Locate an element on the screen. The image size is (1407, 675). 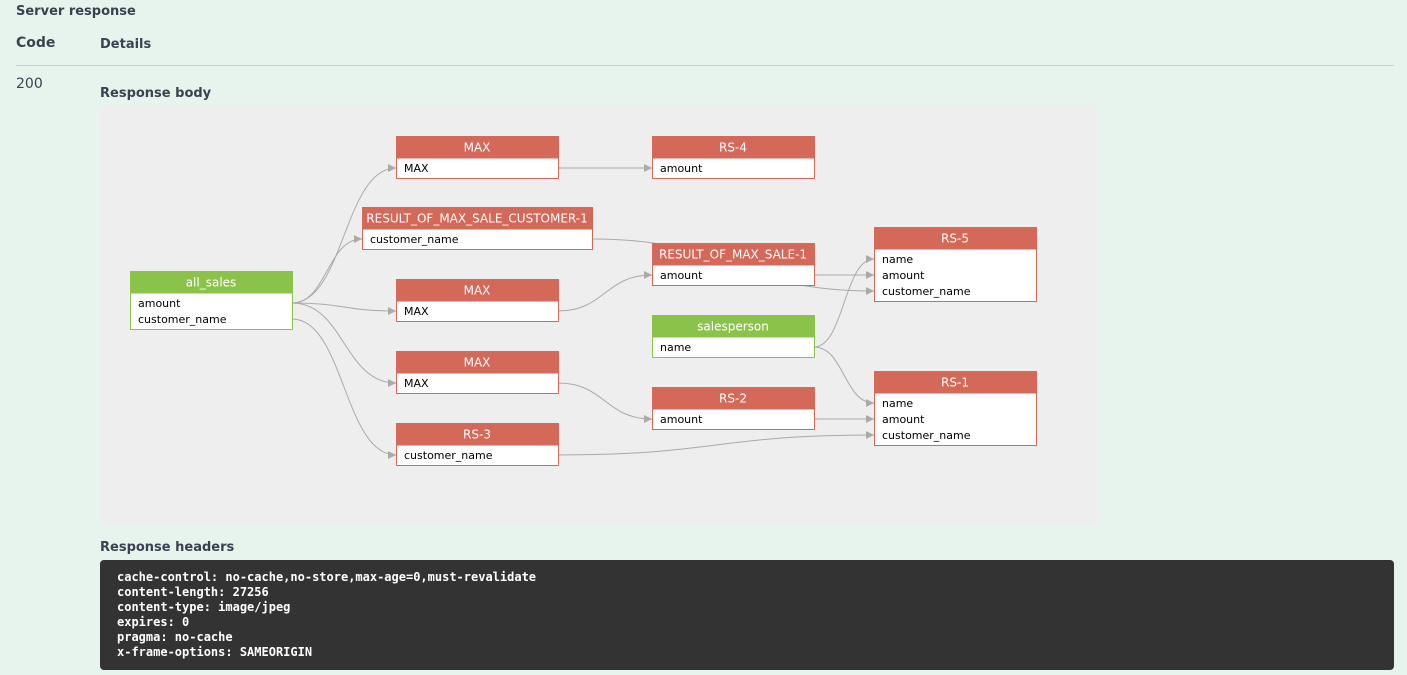
graph-node-rs4: RS-4 amount is located at coordinates (733, 157).